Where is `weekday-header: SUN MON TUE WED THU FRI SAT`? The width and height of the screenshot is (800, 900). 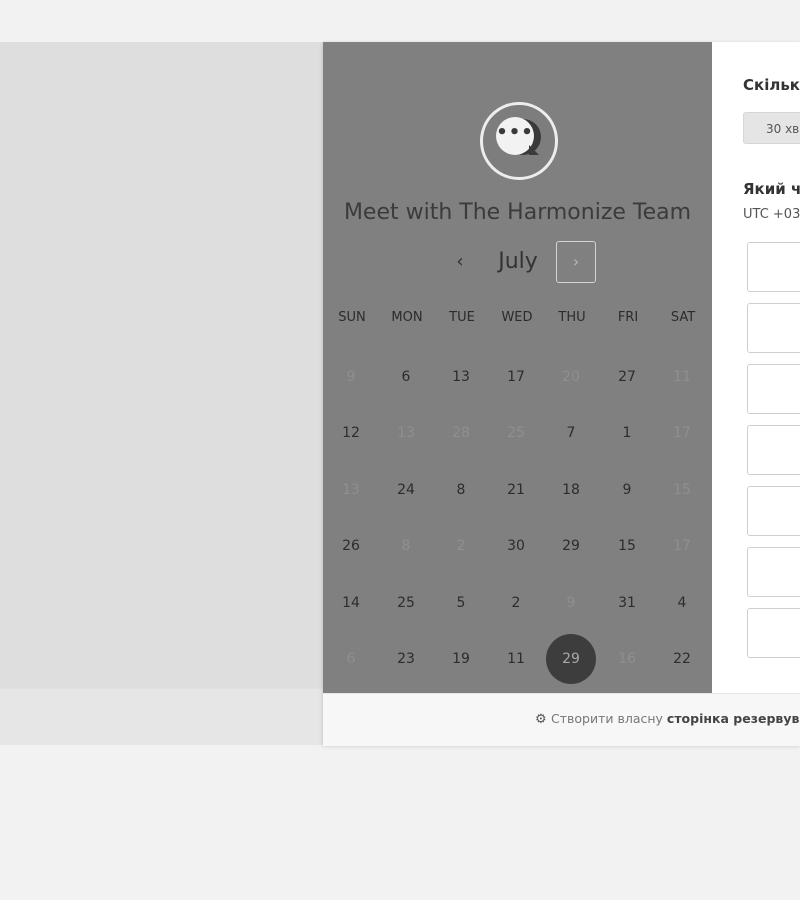 weekday-header: SUN MON TUE WED THU FRI SAT is located at coordinates (517, 321).